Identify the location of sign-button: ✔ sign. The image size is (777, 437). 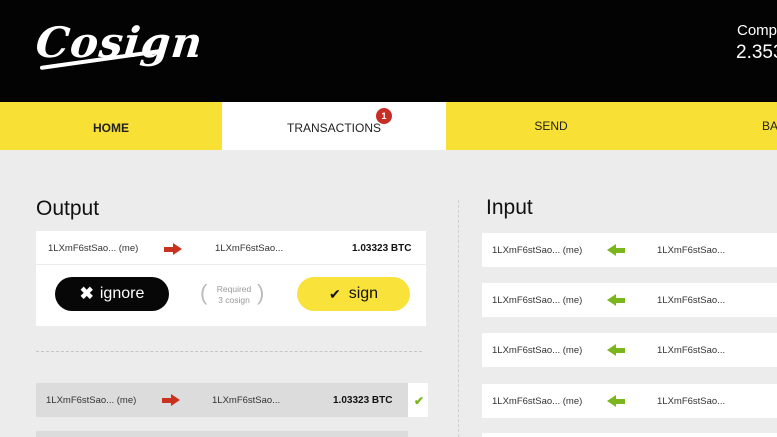
(353, 294).